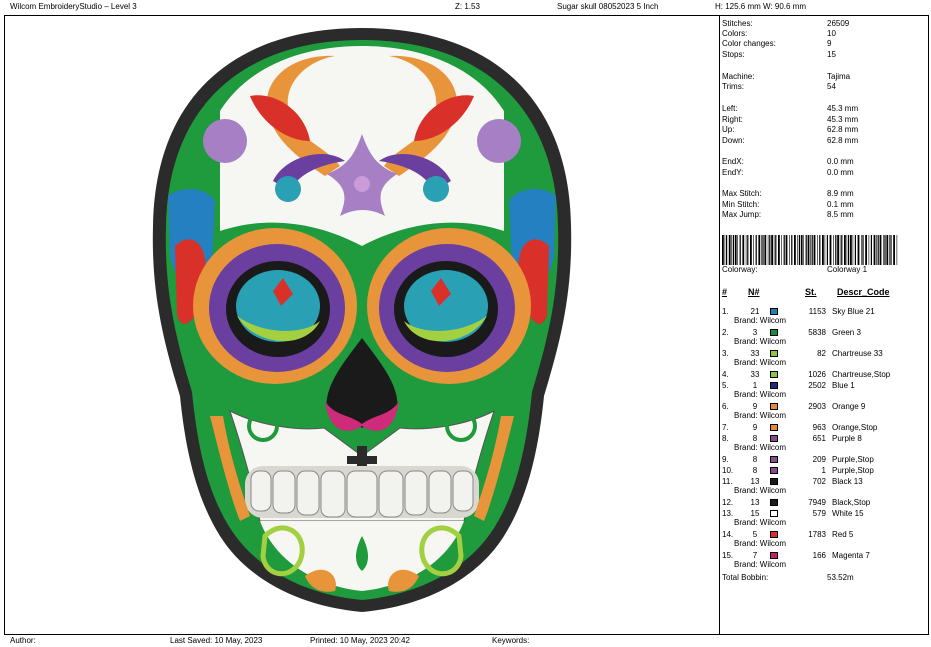 The image size is (931, 647). What do you see at coordinates (843, 385) in the screenshot?
I see `color-description: Blue 1` at bounding box center [843, 385].